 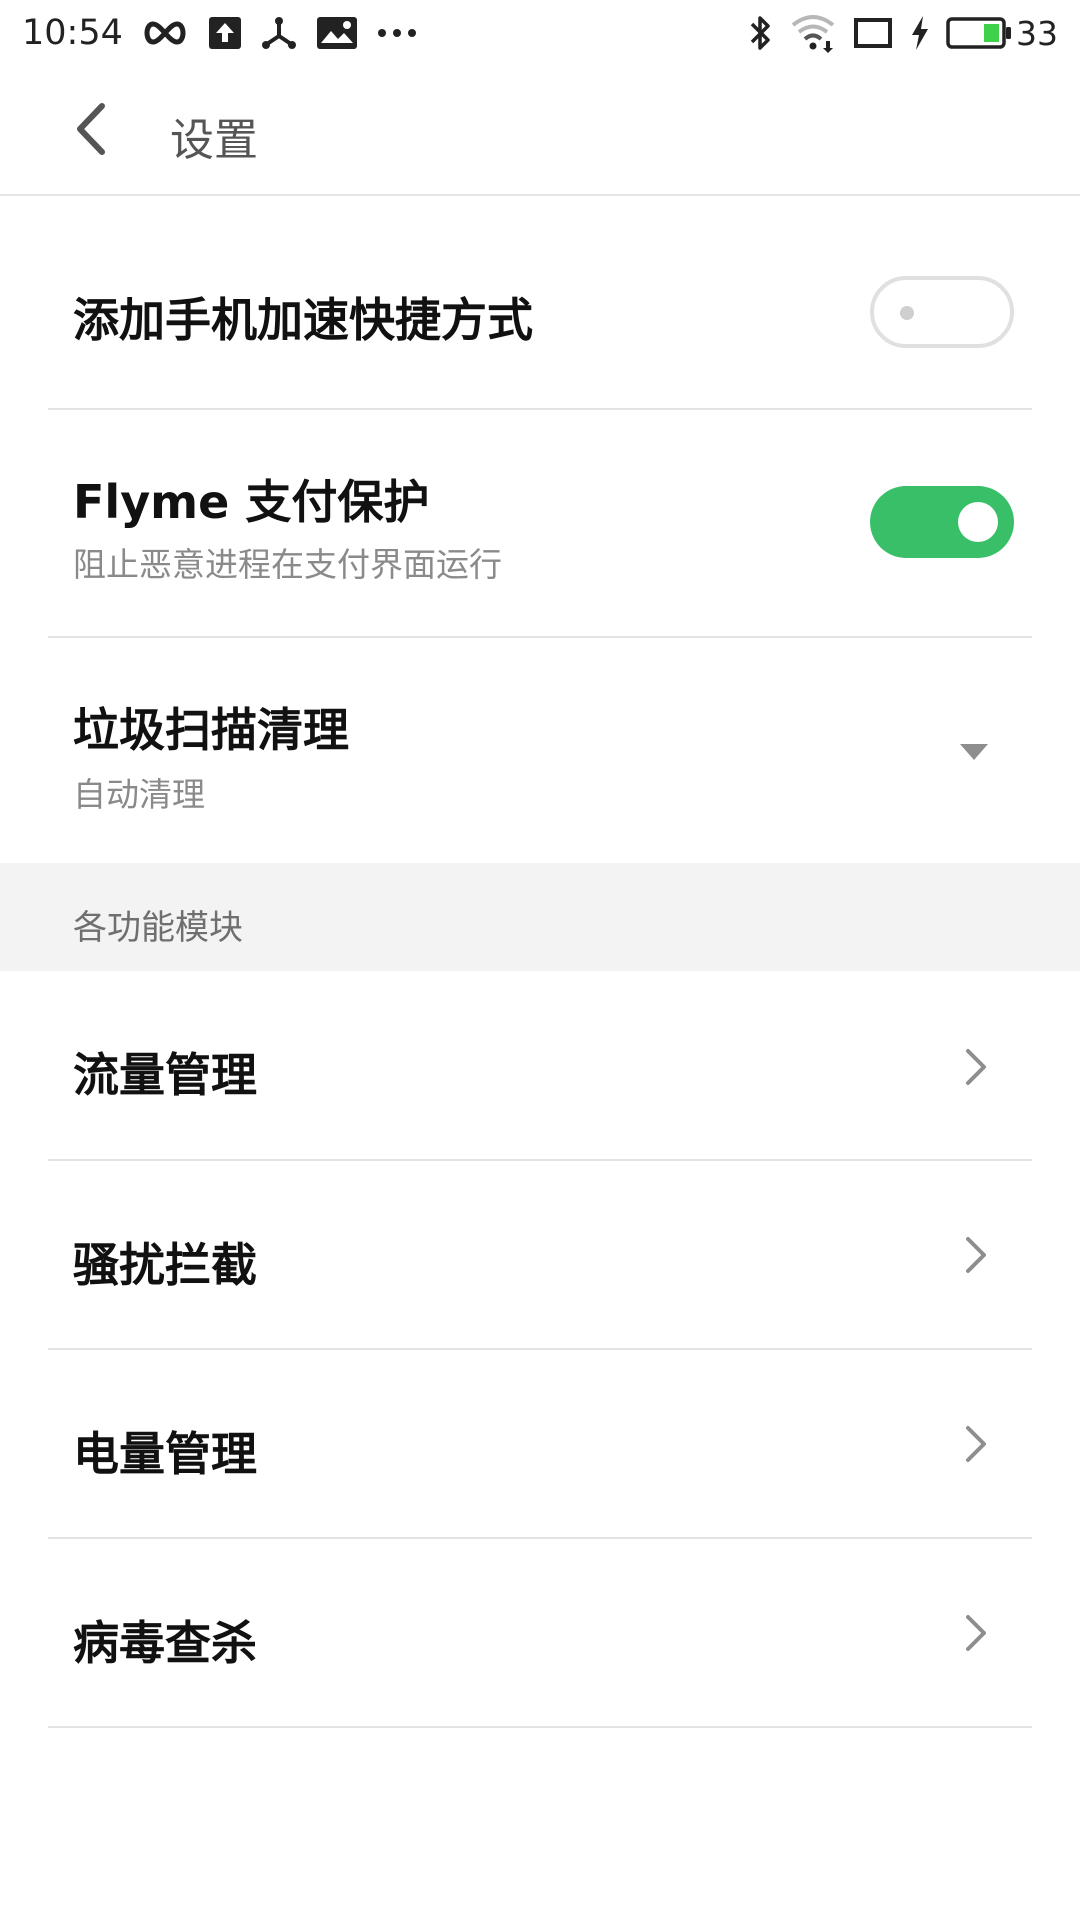 I want to click on module-row-virus: 病毒查杀, so click(x=540, y=1633).